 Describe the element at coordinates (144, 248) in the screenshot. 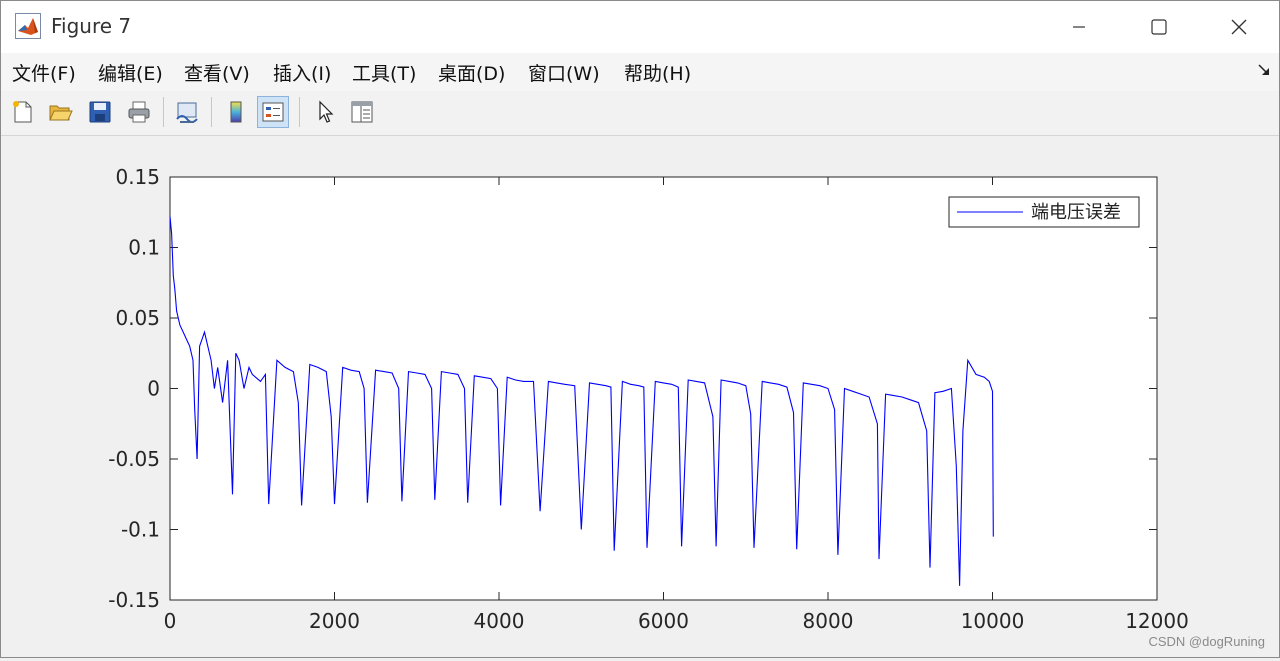

I see `y-tick-label: 0.1` at that location.